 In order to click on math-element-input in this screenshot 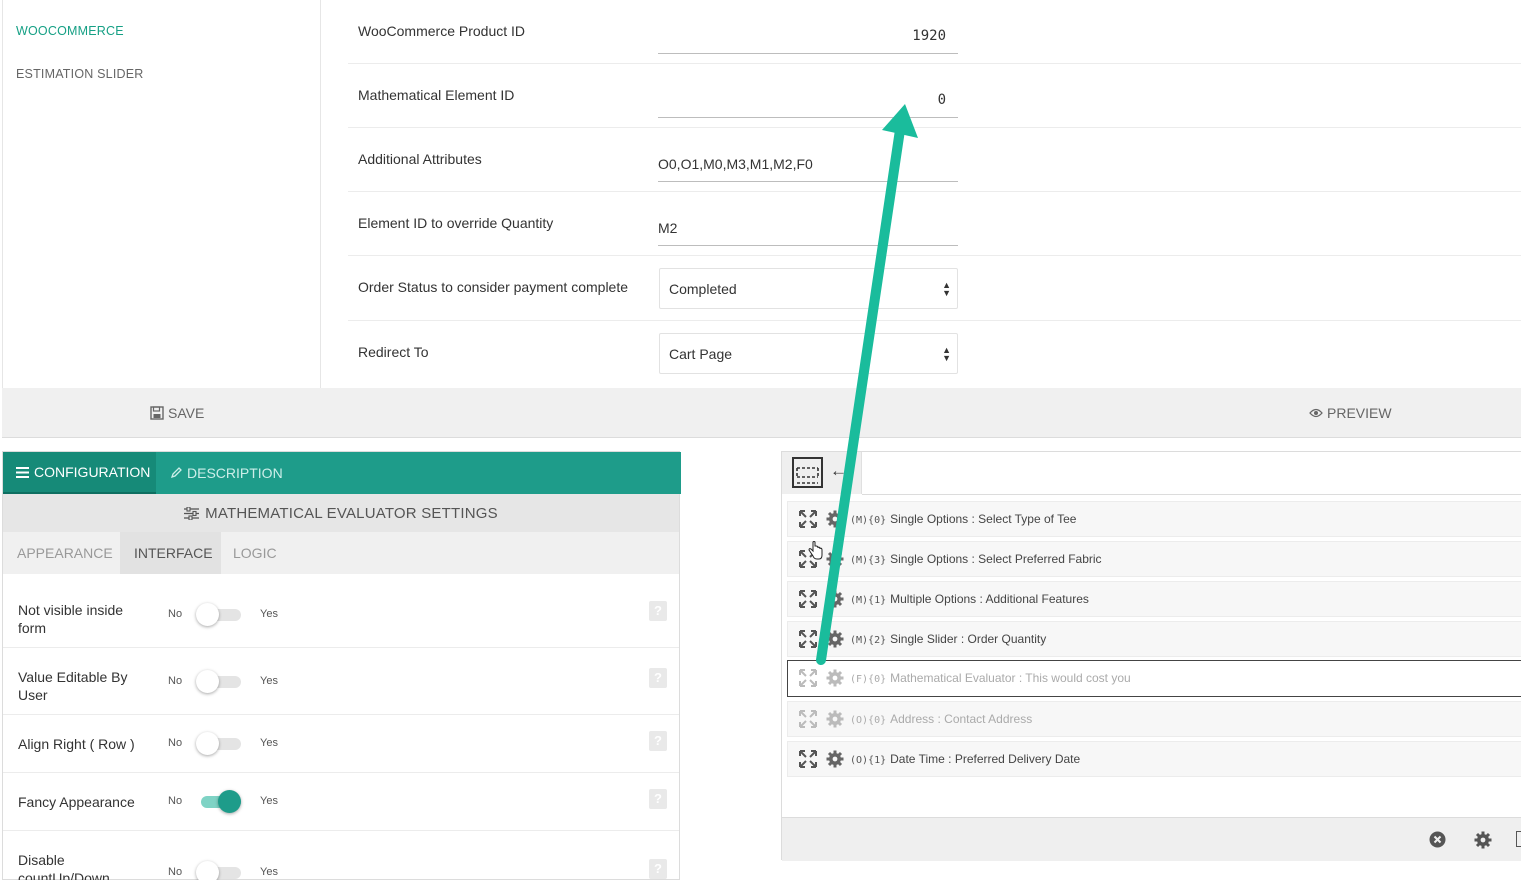, I will do `click(808, 100)`.